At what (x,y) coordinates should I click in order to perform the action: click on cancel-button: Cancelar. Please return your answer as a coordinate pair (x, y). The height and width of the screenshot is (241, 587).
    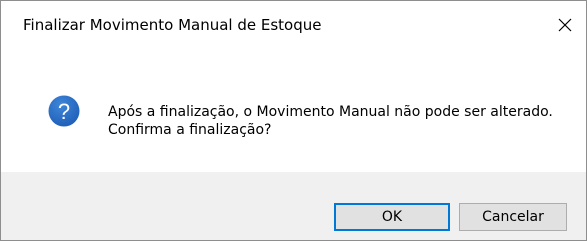
    Looking at the image, I should click on (513, 217).